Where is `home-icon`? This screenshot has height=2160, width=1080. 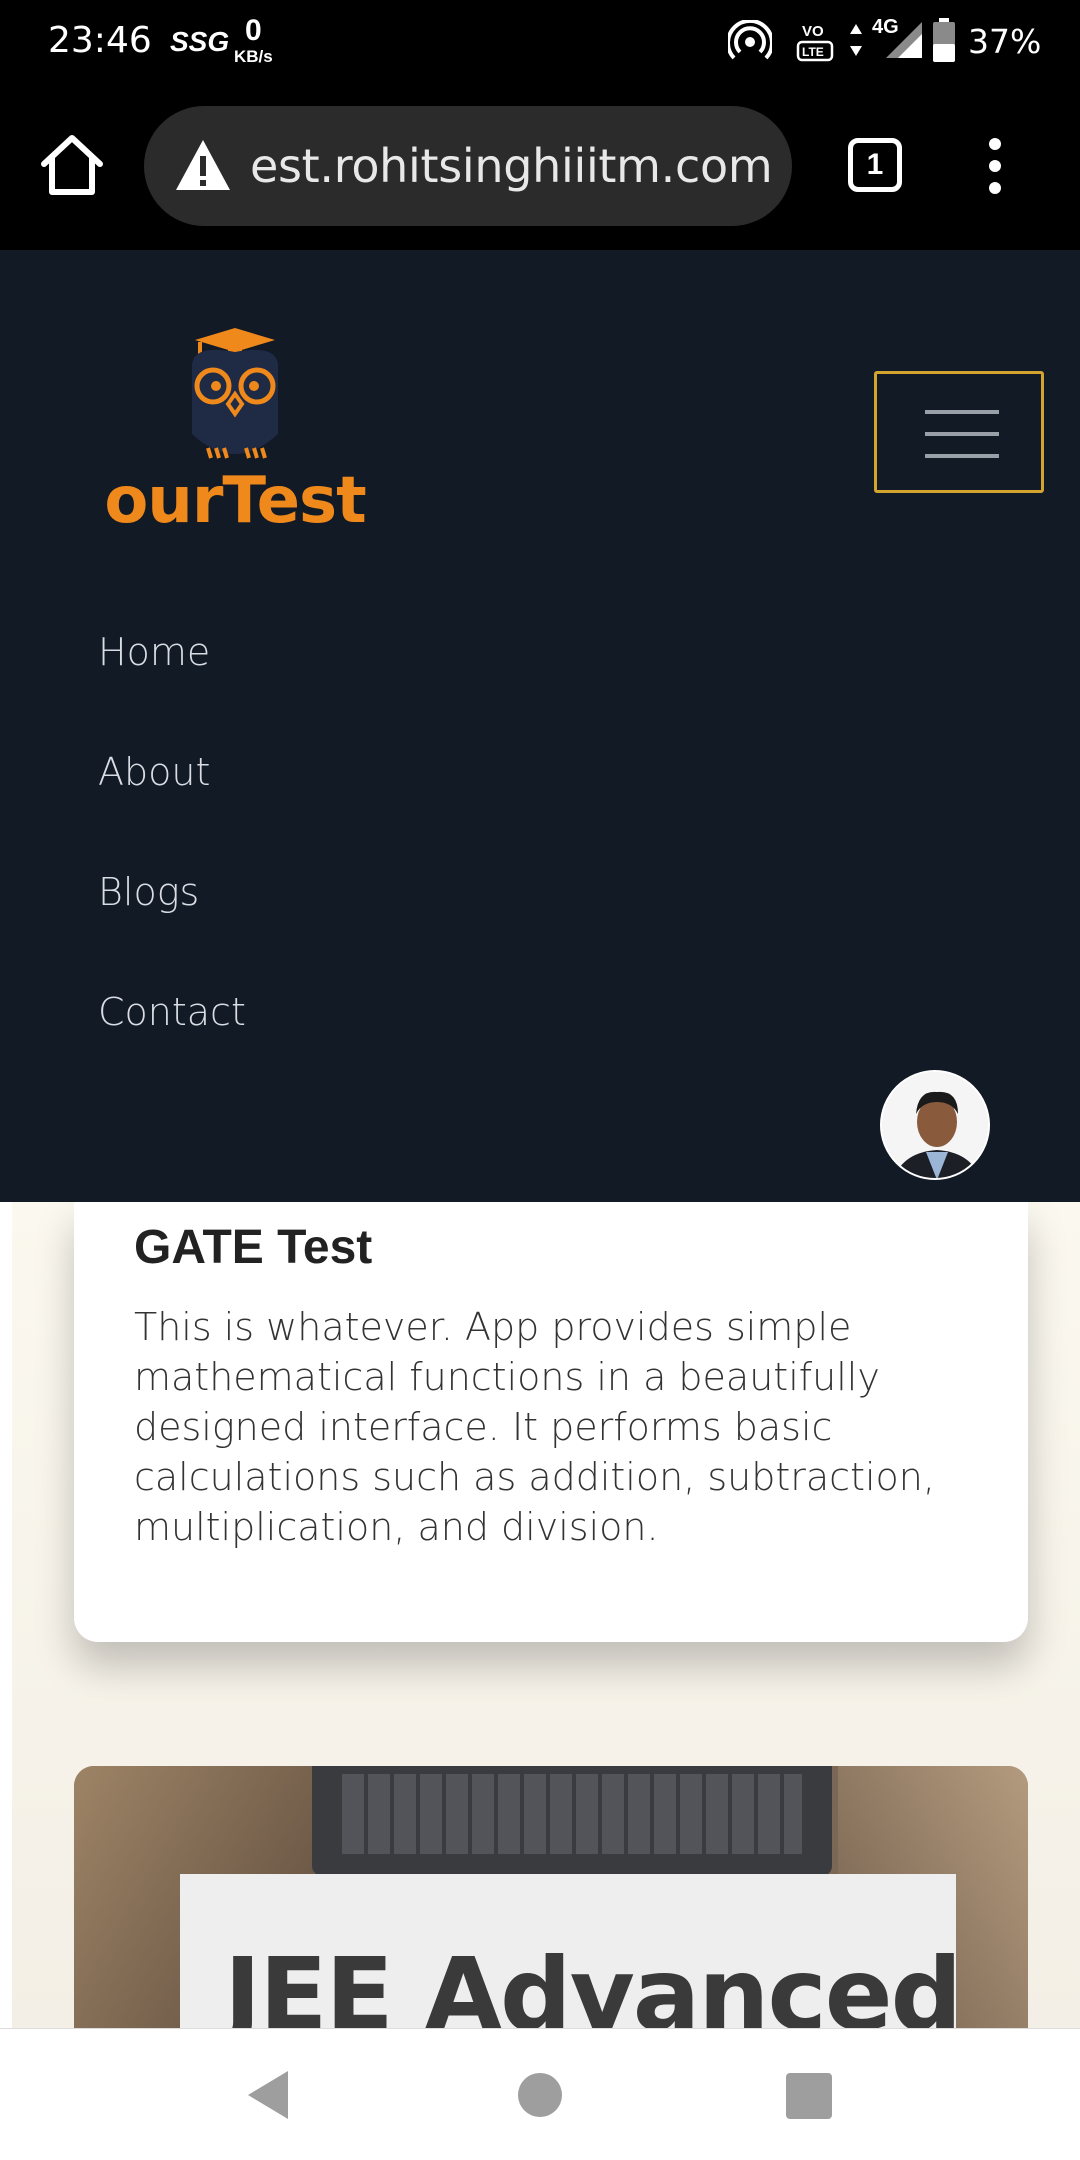 home-icon is located at coordinates (72, 166).